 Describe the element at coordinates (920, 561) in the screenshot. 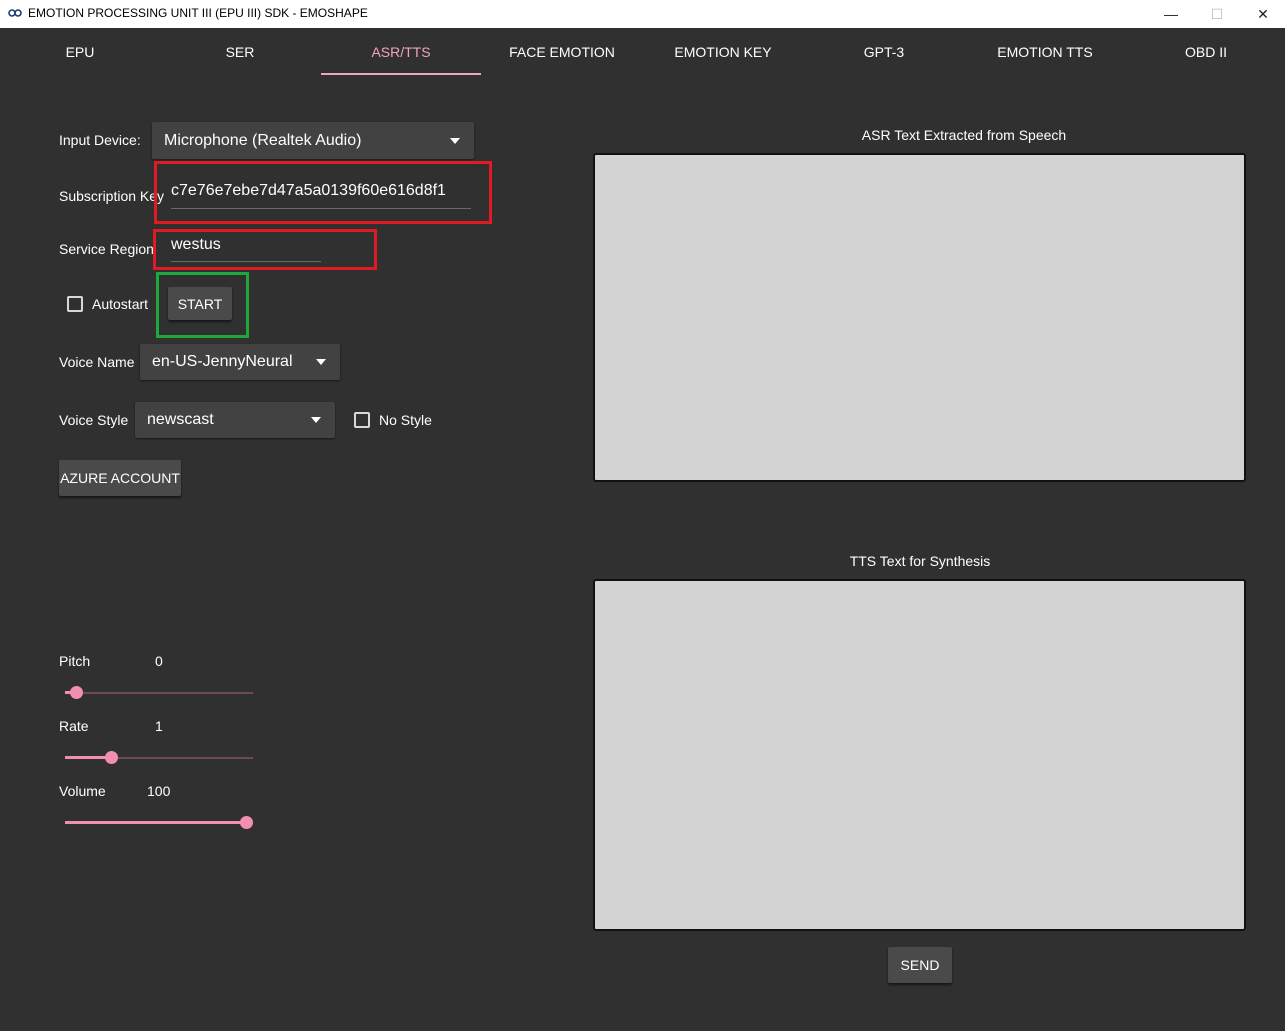

I see `tts-caption: TTS Text for Synthesis` at that location.